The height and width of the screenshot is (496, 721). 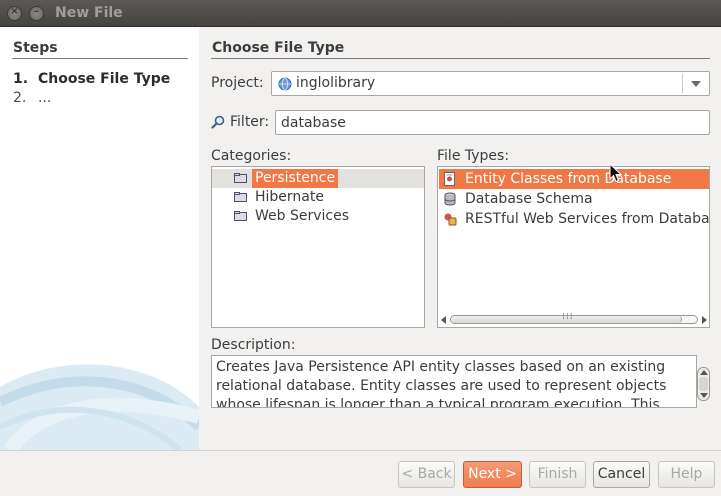 I want to click on category-item-label: Persistence, so click(x=295, y=178).